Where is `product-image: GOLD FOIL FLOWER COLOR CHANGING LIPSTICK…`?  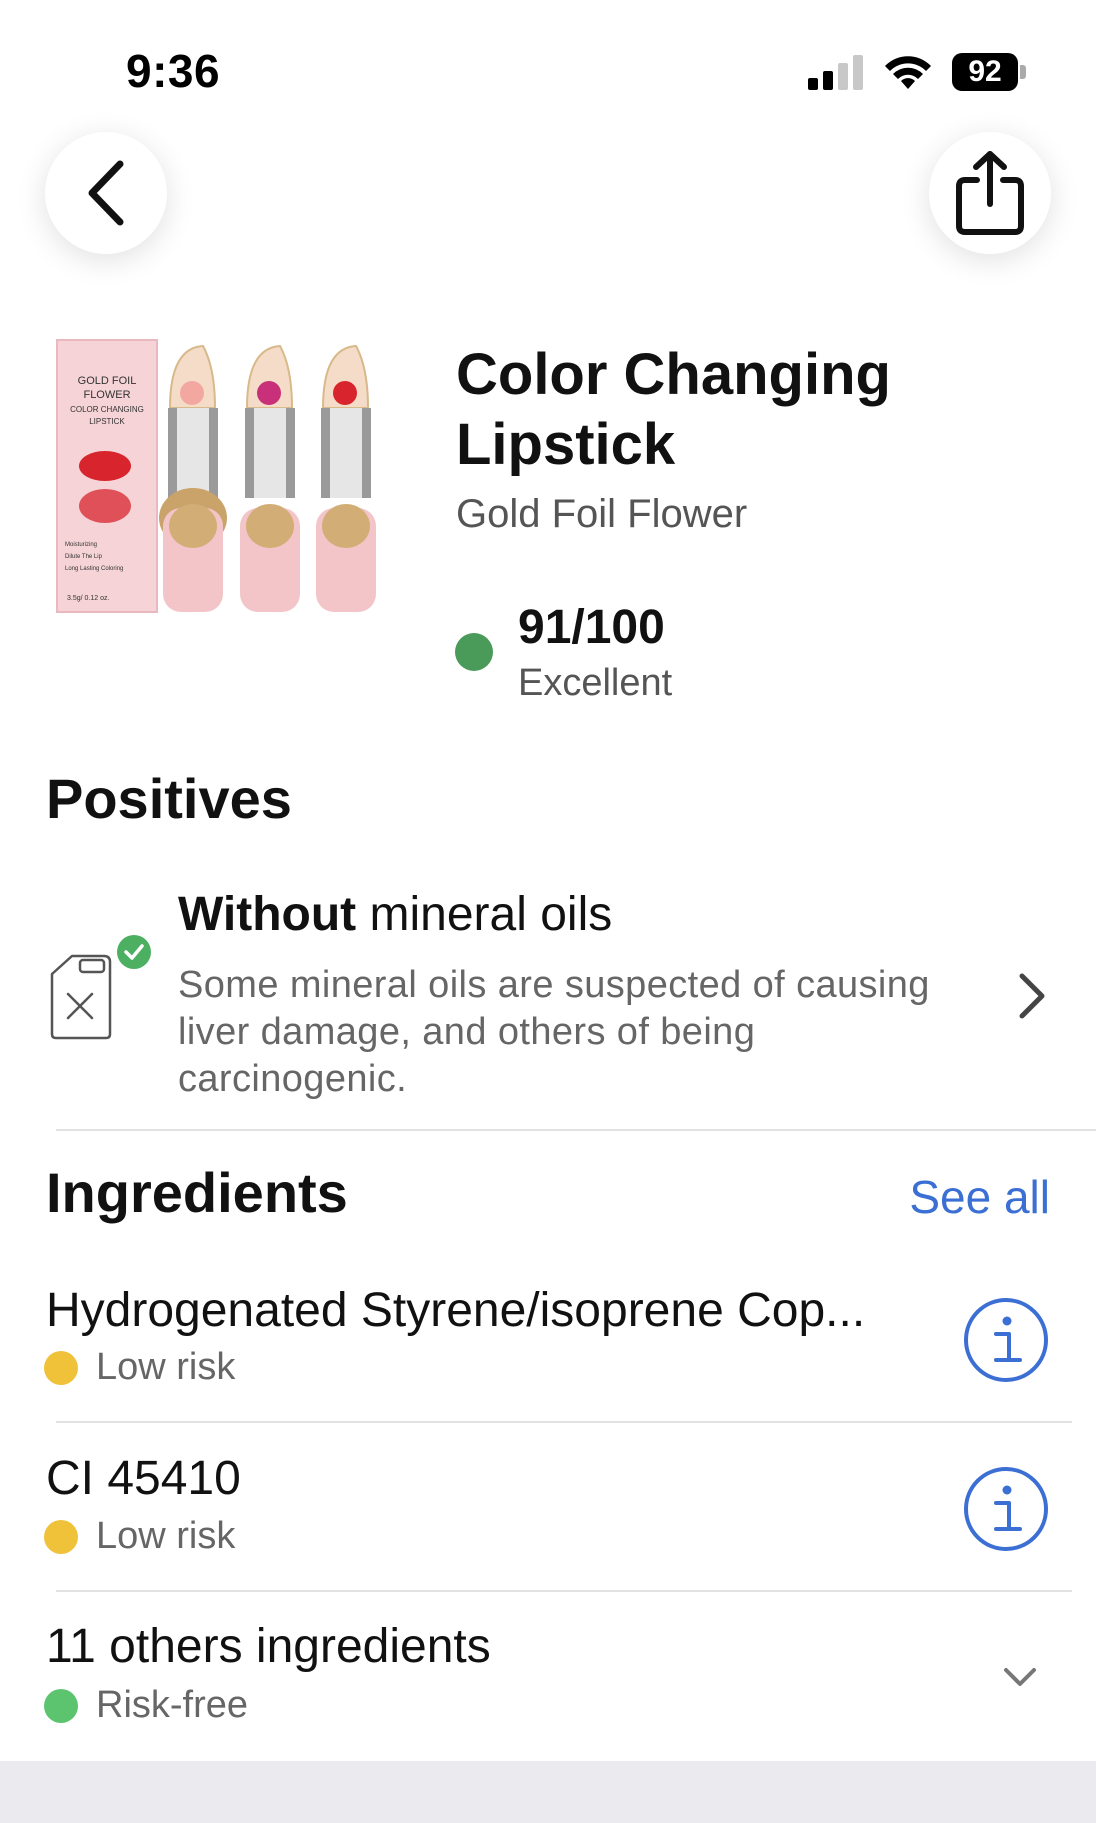 product-image: GOLD FOIL FLOWER COLOR CHANGING LIPSTICK… is located at coordinates (227, 478).